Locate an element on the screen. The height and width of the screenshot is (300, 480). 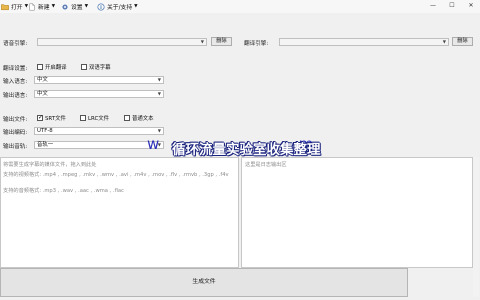
menu-about: 关于/支持 ▼ is located at coordinates (117, 6).